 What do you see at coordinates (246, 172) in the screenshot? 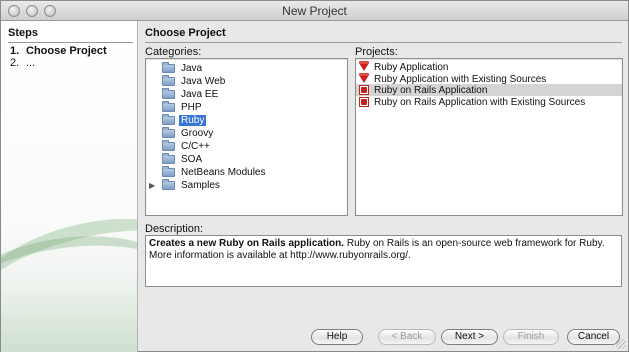
I see `category-item-netbeans-modules: NetBeans Modules` at bounding box center [246, 172].